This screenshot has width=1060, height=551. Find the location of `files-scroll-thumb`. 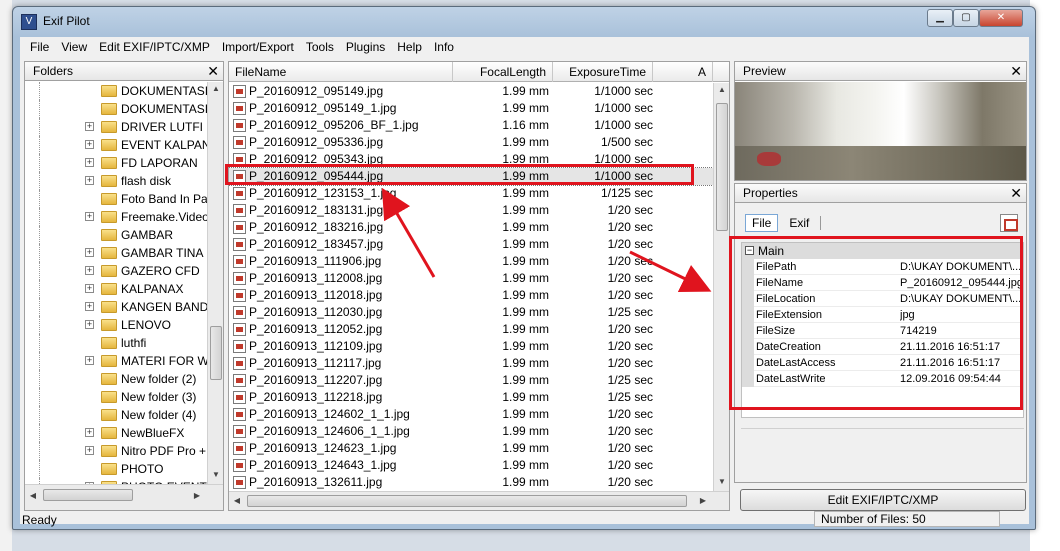

files-scroll-thumb is located at coordinates (722, 167).